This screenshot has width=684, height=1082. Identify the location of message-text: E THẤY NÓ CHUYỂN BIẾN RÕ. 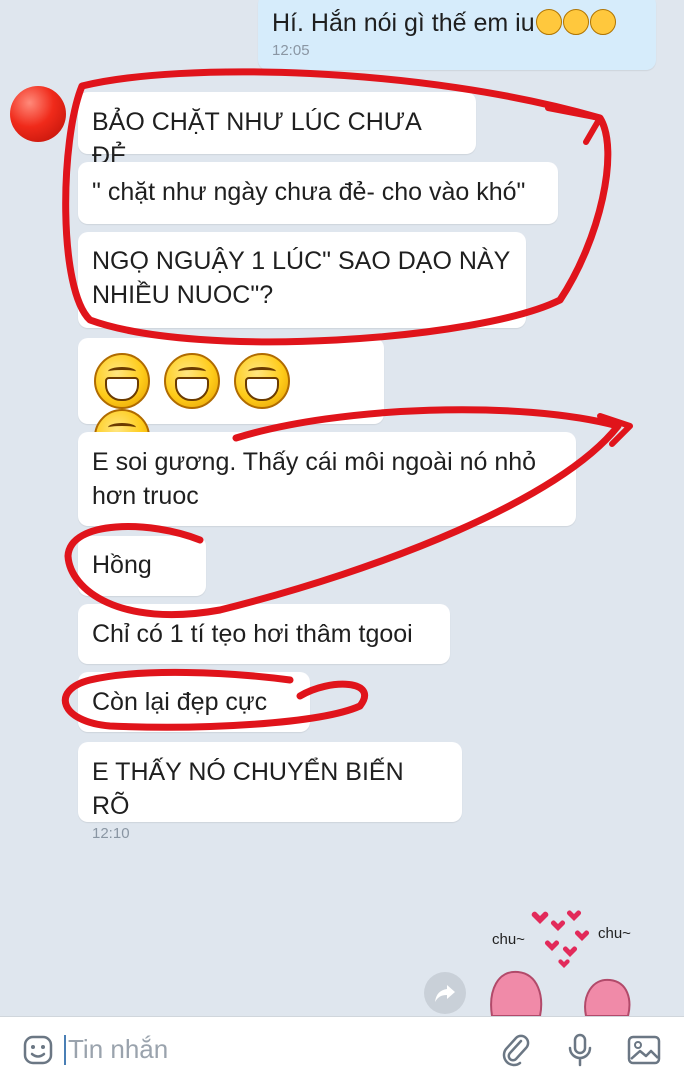
(248, 789).